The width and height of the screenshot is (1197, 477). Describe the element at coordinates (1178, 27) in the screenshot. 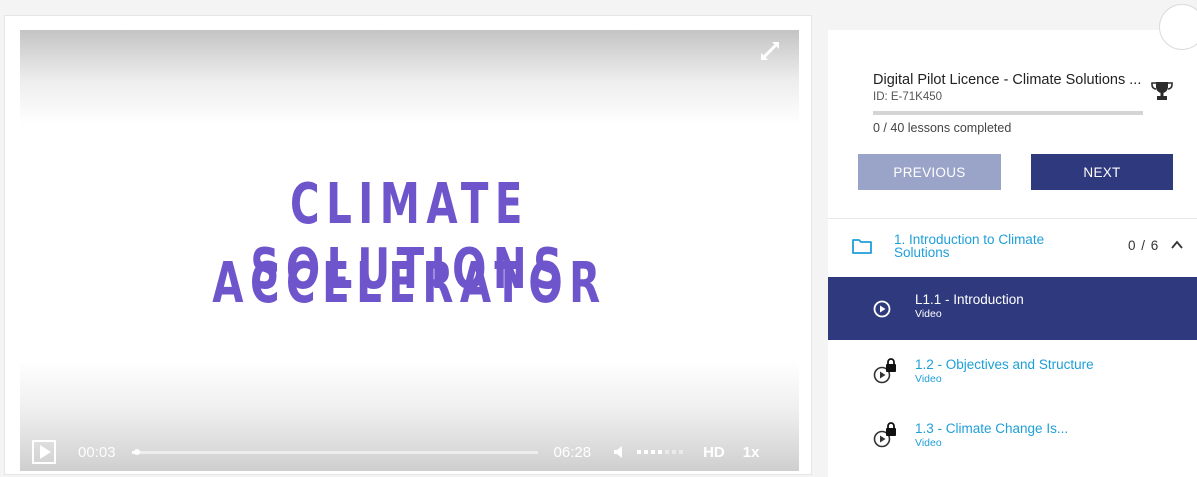

I see `corner-button` at that location.